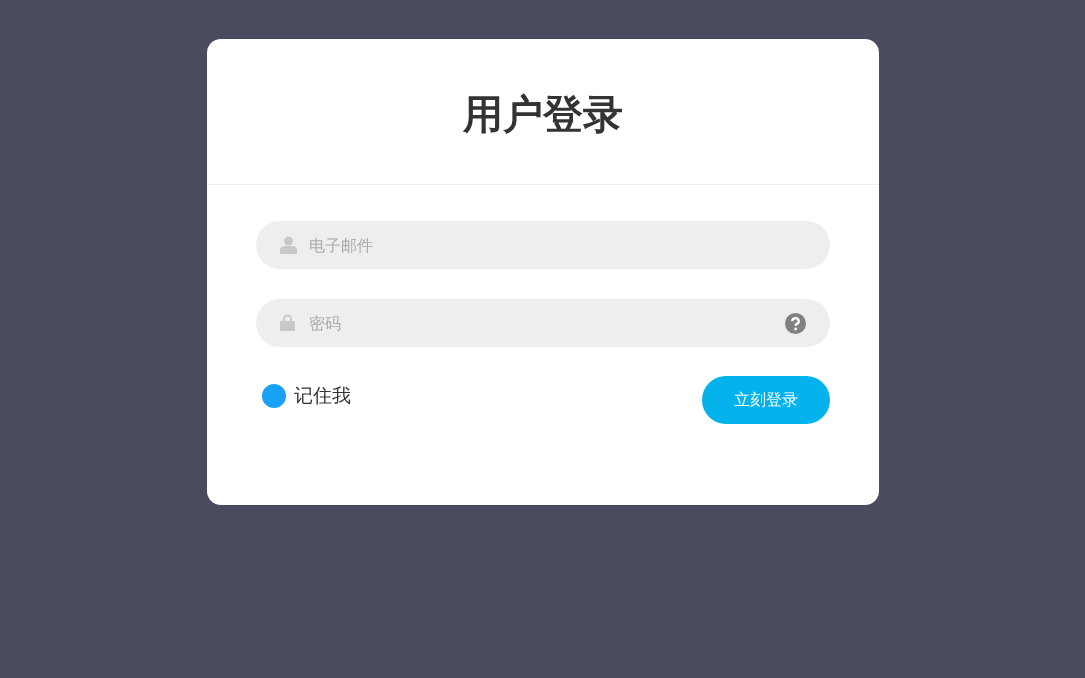 This screenshot has width=1085, height=678. Describe the element at coordinates (288, 245) in the screenshot. I see `user-icon` at that location.